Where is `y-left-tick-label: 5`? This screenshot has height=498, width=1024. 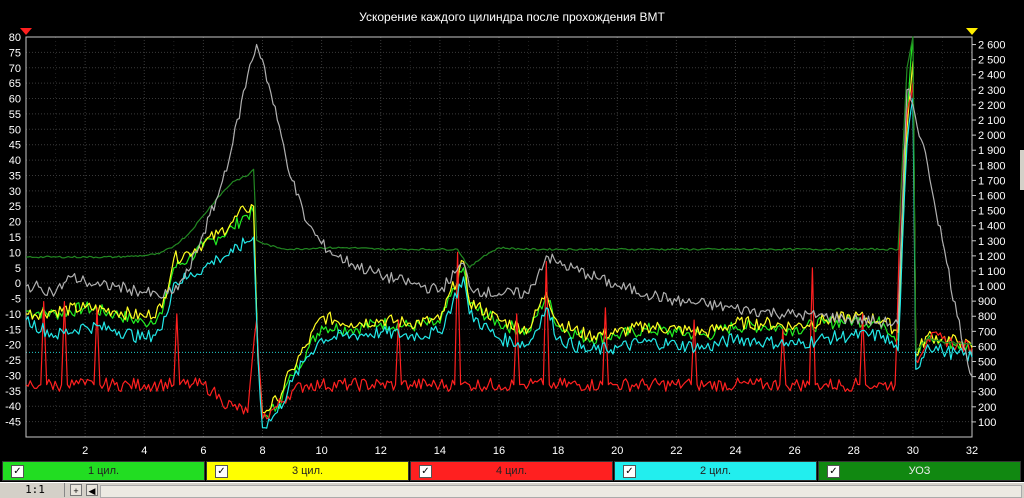 y-left-tick-label: 5 is located at coordinates (18, 269).